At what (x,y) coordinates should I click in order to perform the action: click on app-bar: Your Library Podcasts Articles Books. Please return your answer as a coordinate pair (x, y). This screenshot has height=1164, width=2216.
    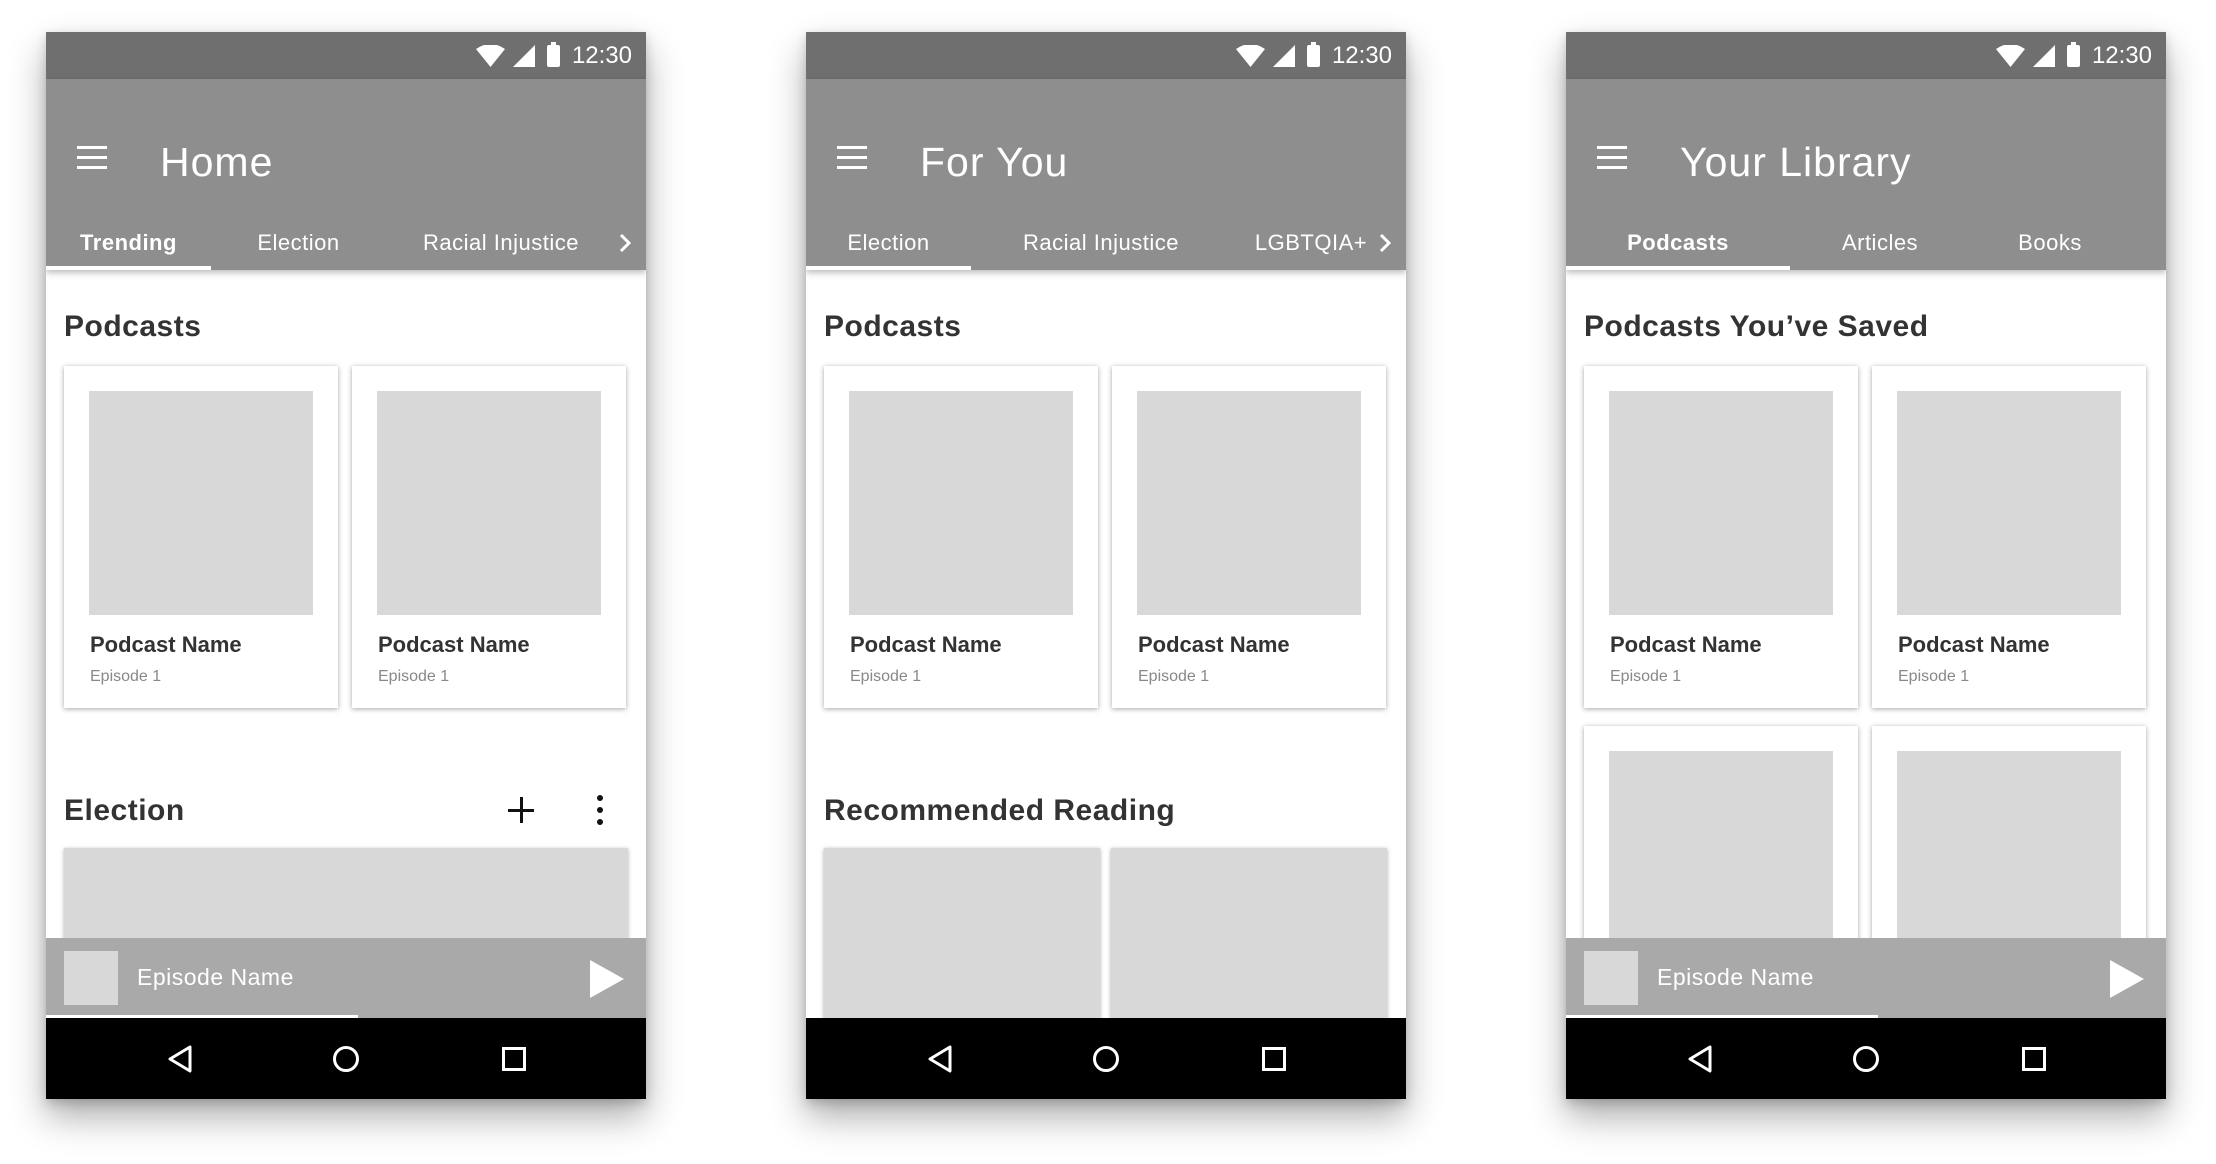
    Looking at the image, I should click on (1866, 174).